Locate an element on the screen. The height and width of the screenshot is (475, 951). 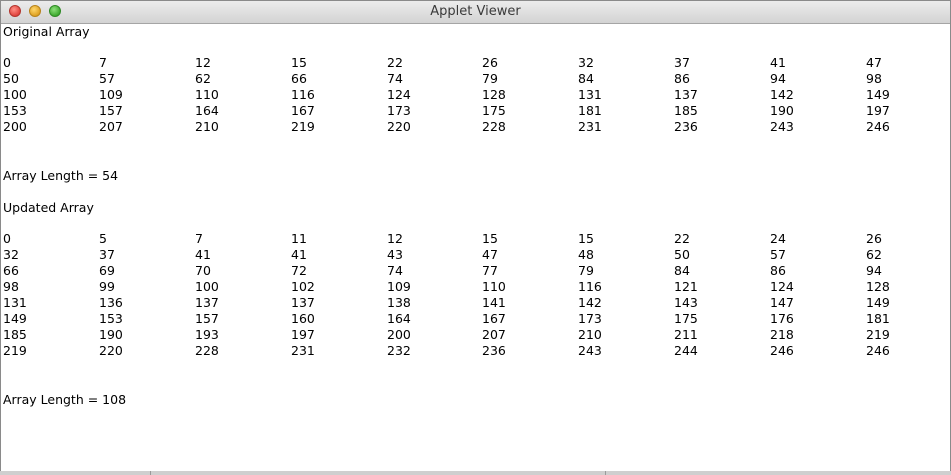
array-value: 210 is located at coordinates (590, 334).